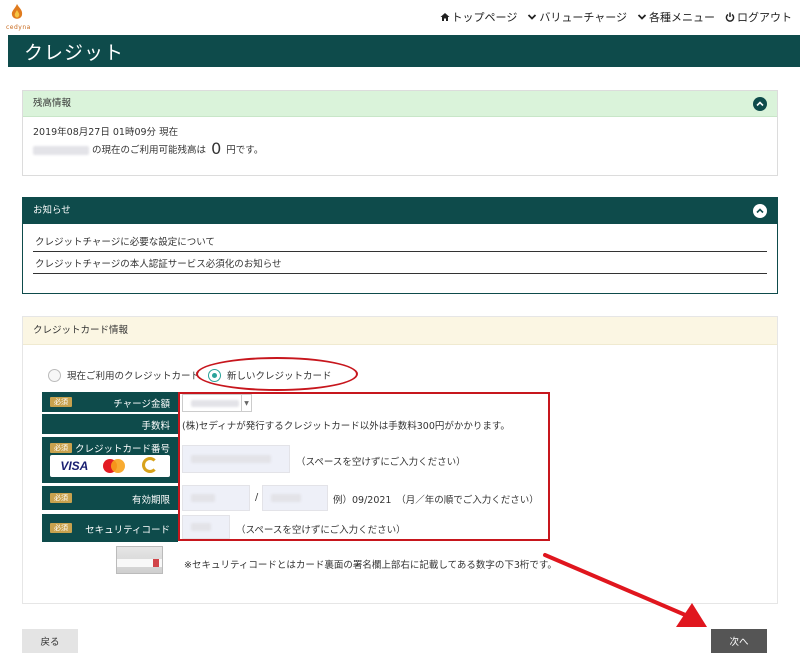  What do you see at coordinates (245, 150) in the screenshot?
I see `balance-text-after: 円です。` at bounding box center [245, 150].